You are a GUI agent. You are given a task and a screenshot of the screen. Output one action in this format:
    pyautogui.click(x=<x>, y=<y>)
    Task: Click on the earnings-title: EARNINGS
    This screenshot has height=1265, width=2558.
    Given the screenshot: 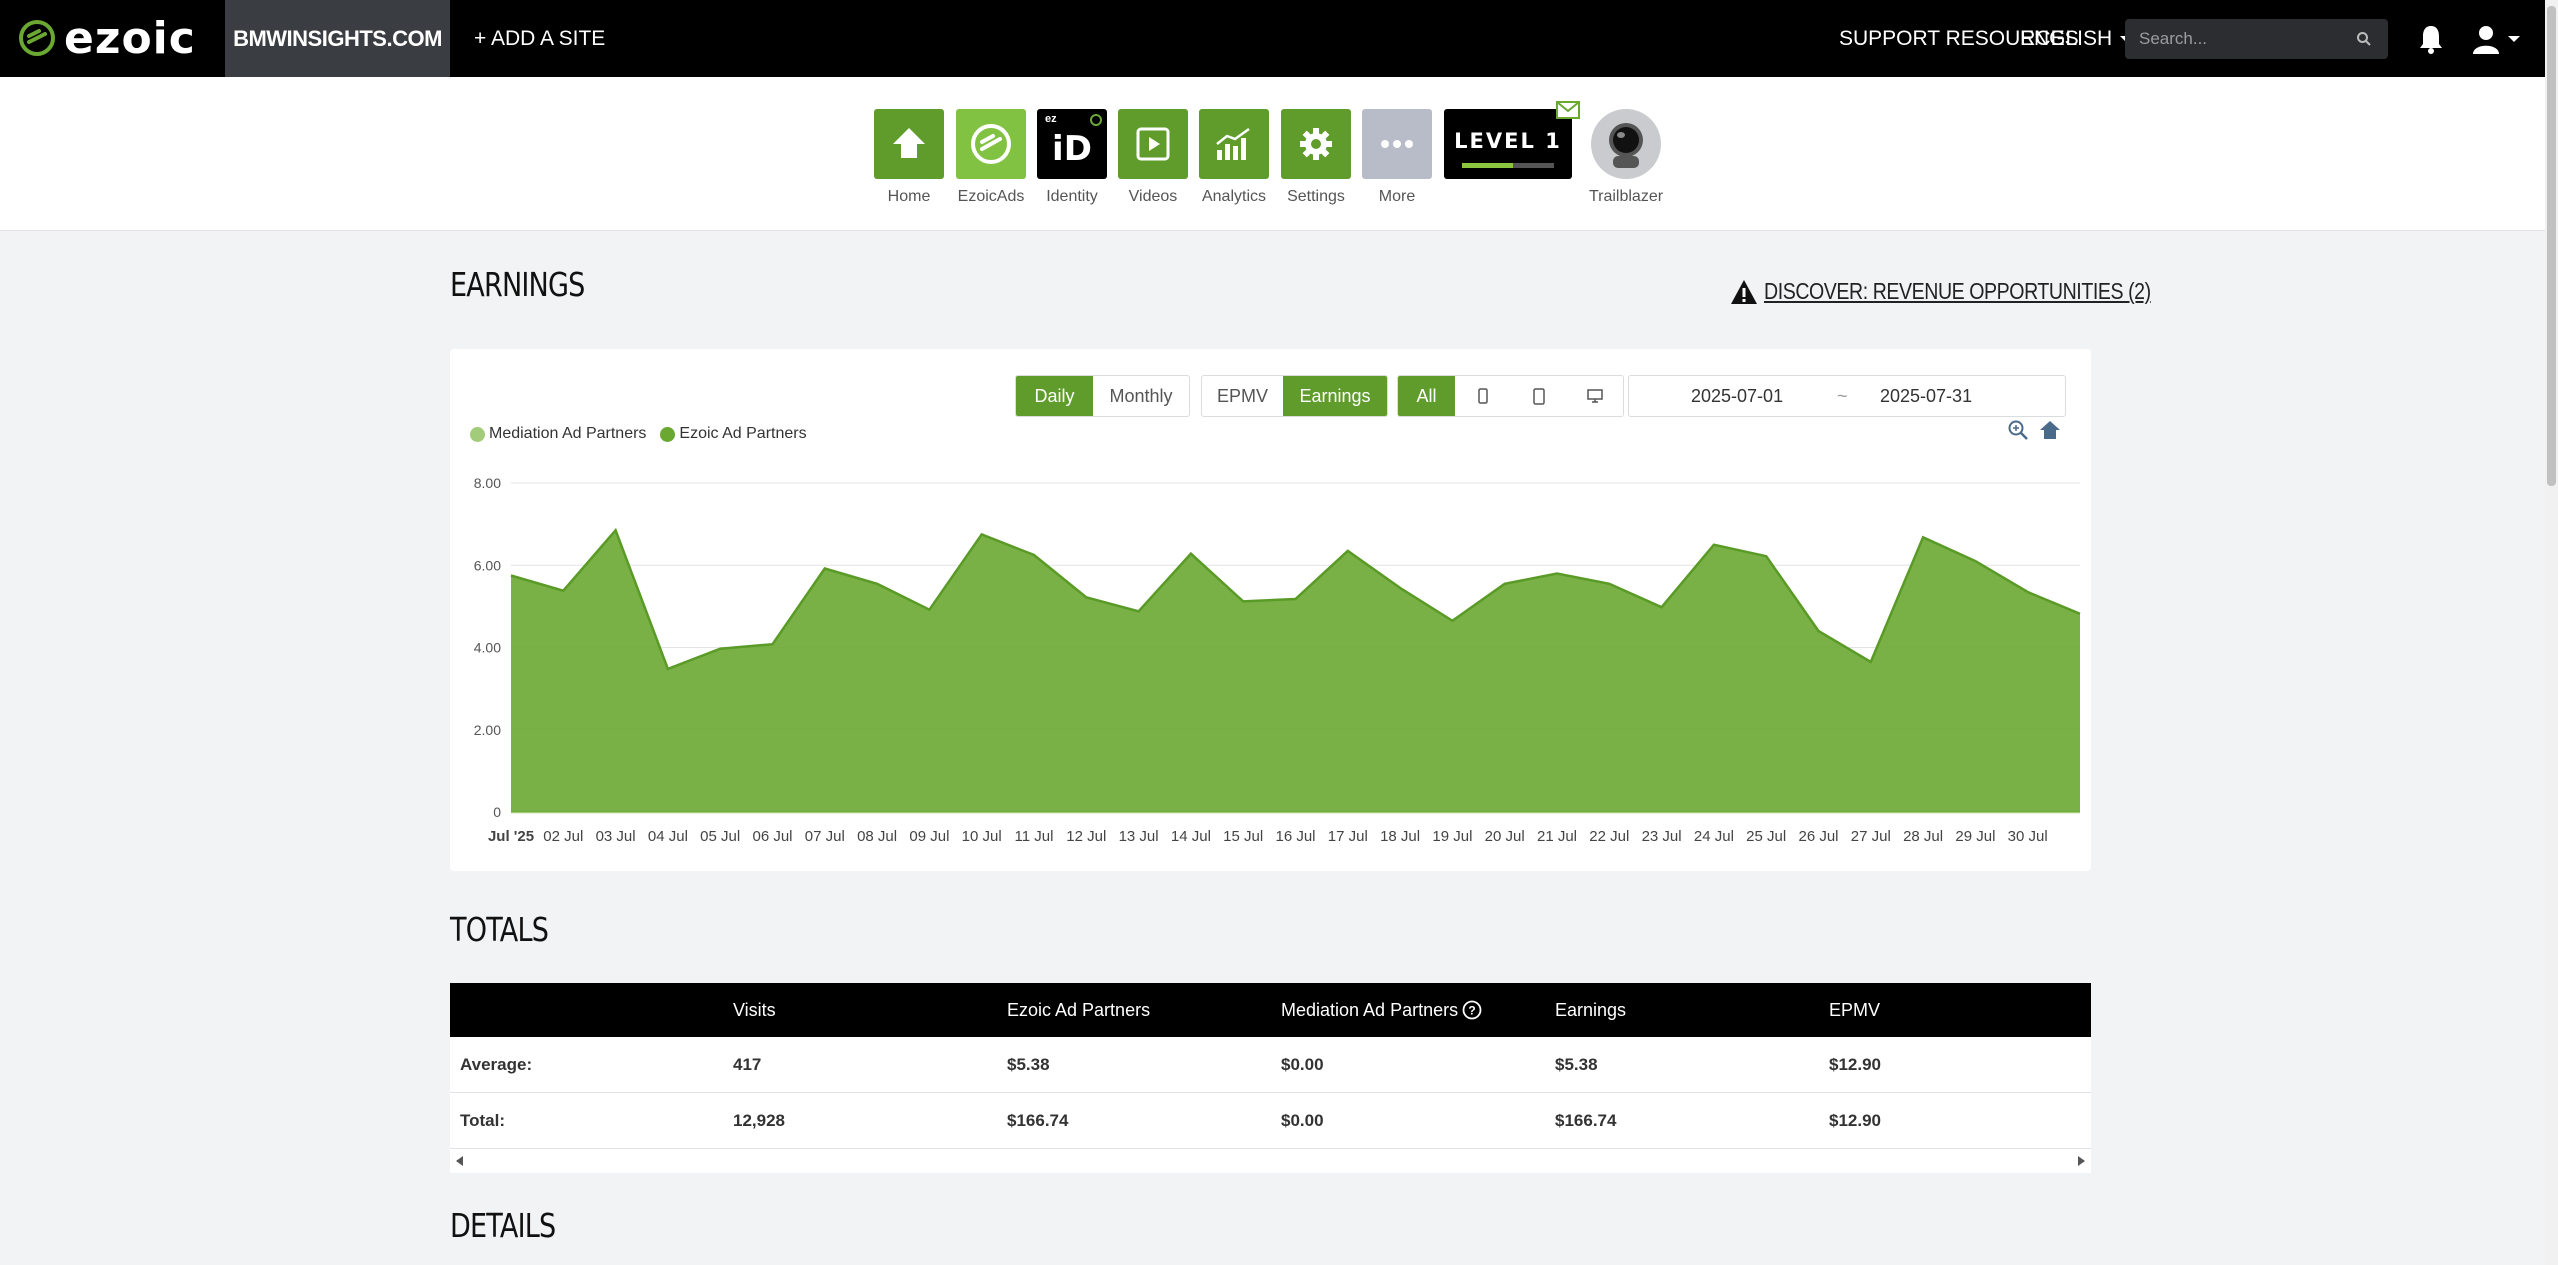 What is the action you would take?
    pyautogui.click(x=517, y=284)
    